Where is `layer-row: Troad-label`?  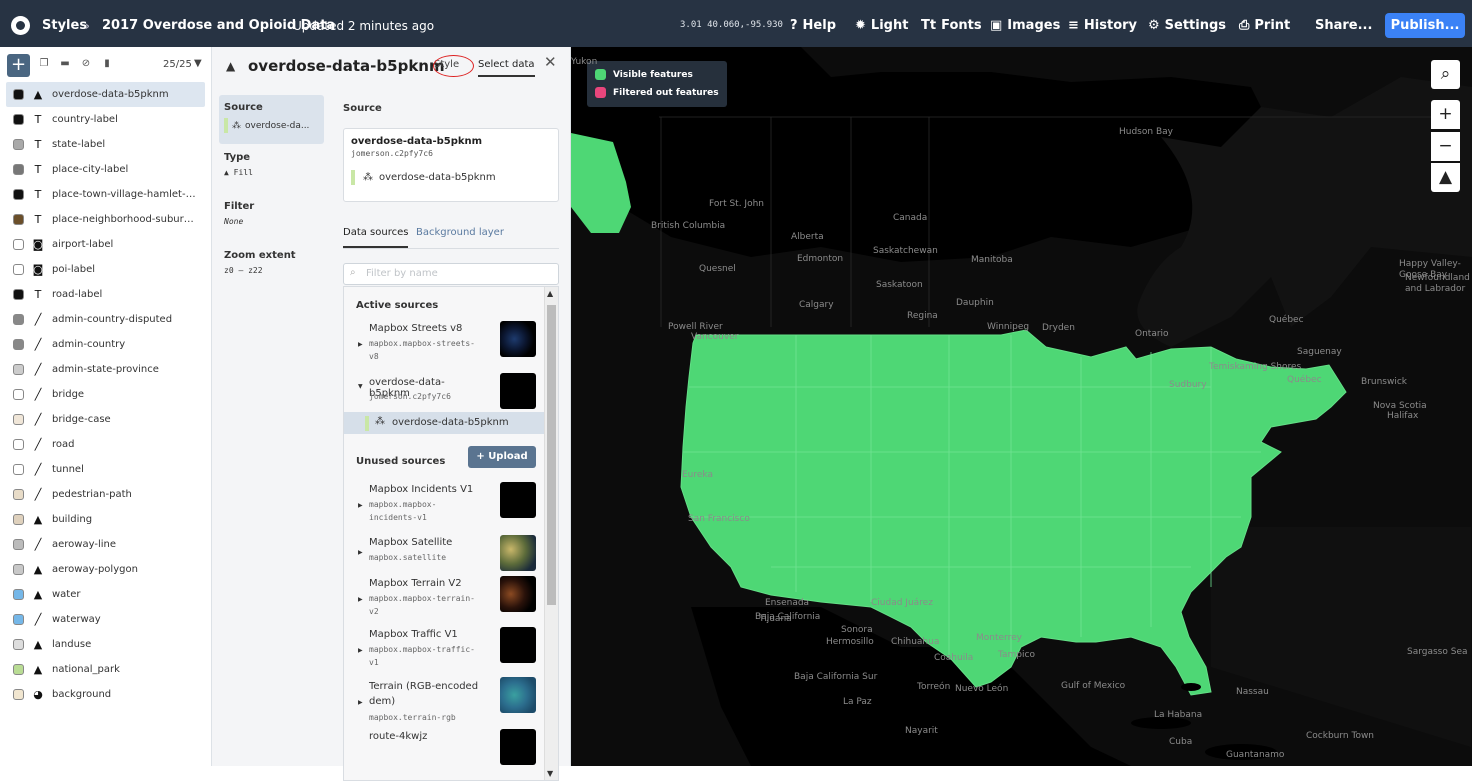
layer-row: Troad-label is located at coordinates (105, 294).